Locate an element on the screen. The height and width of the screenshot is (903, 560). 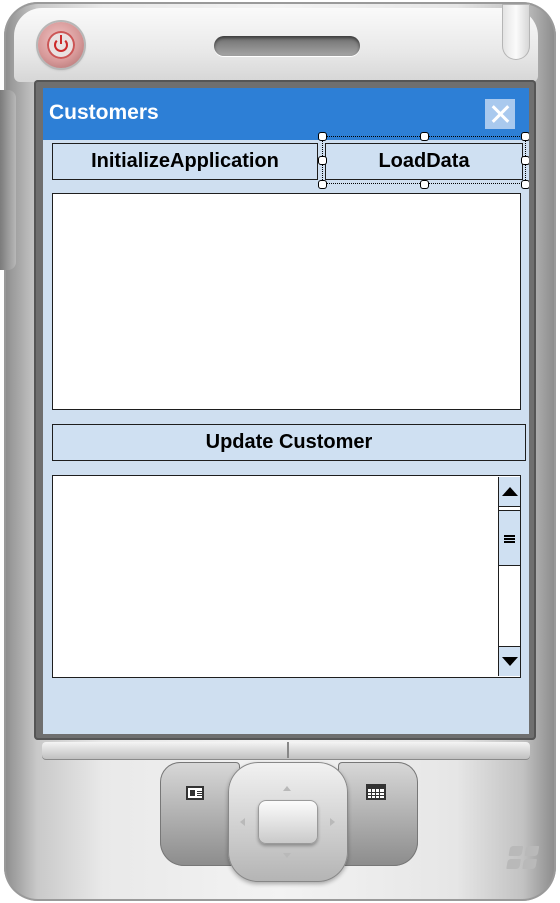
dpad-down-icon is located at coordinates (287, 855).